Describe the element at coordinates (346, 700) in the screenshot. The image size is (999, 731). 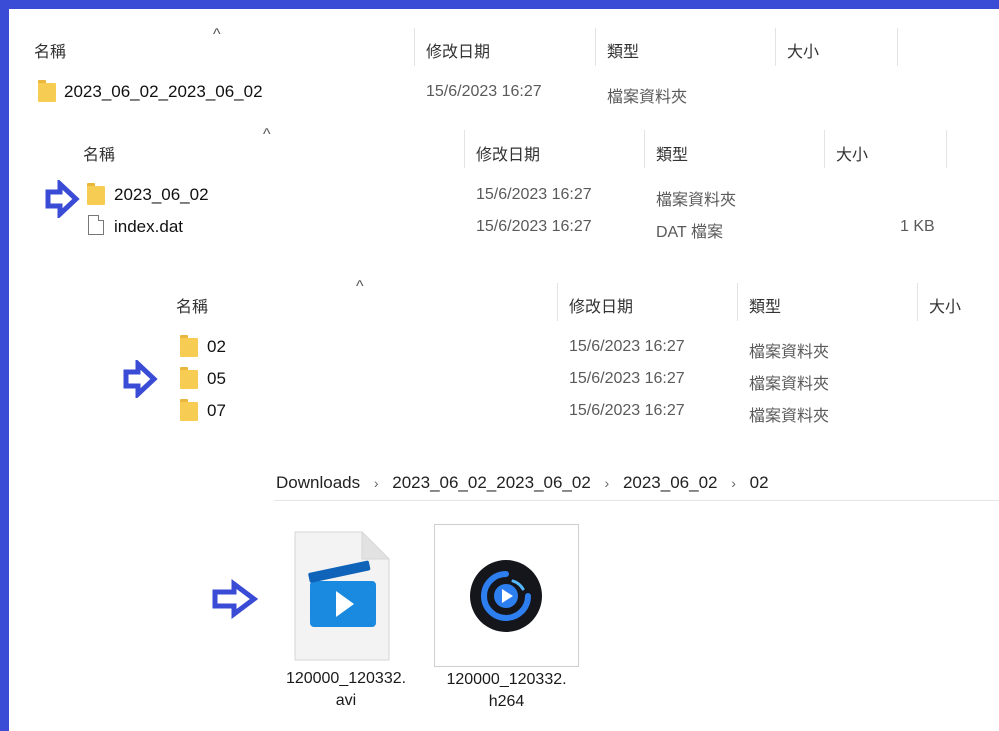
I see `file-name-line-2: avi` at that location.